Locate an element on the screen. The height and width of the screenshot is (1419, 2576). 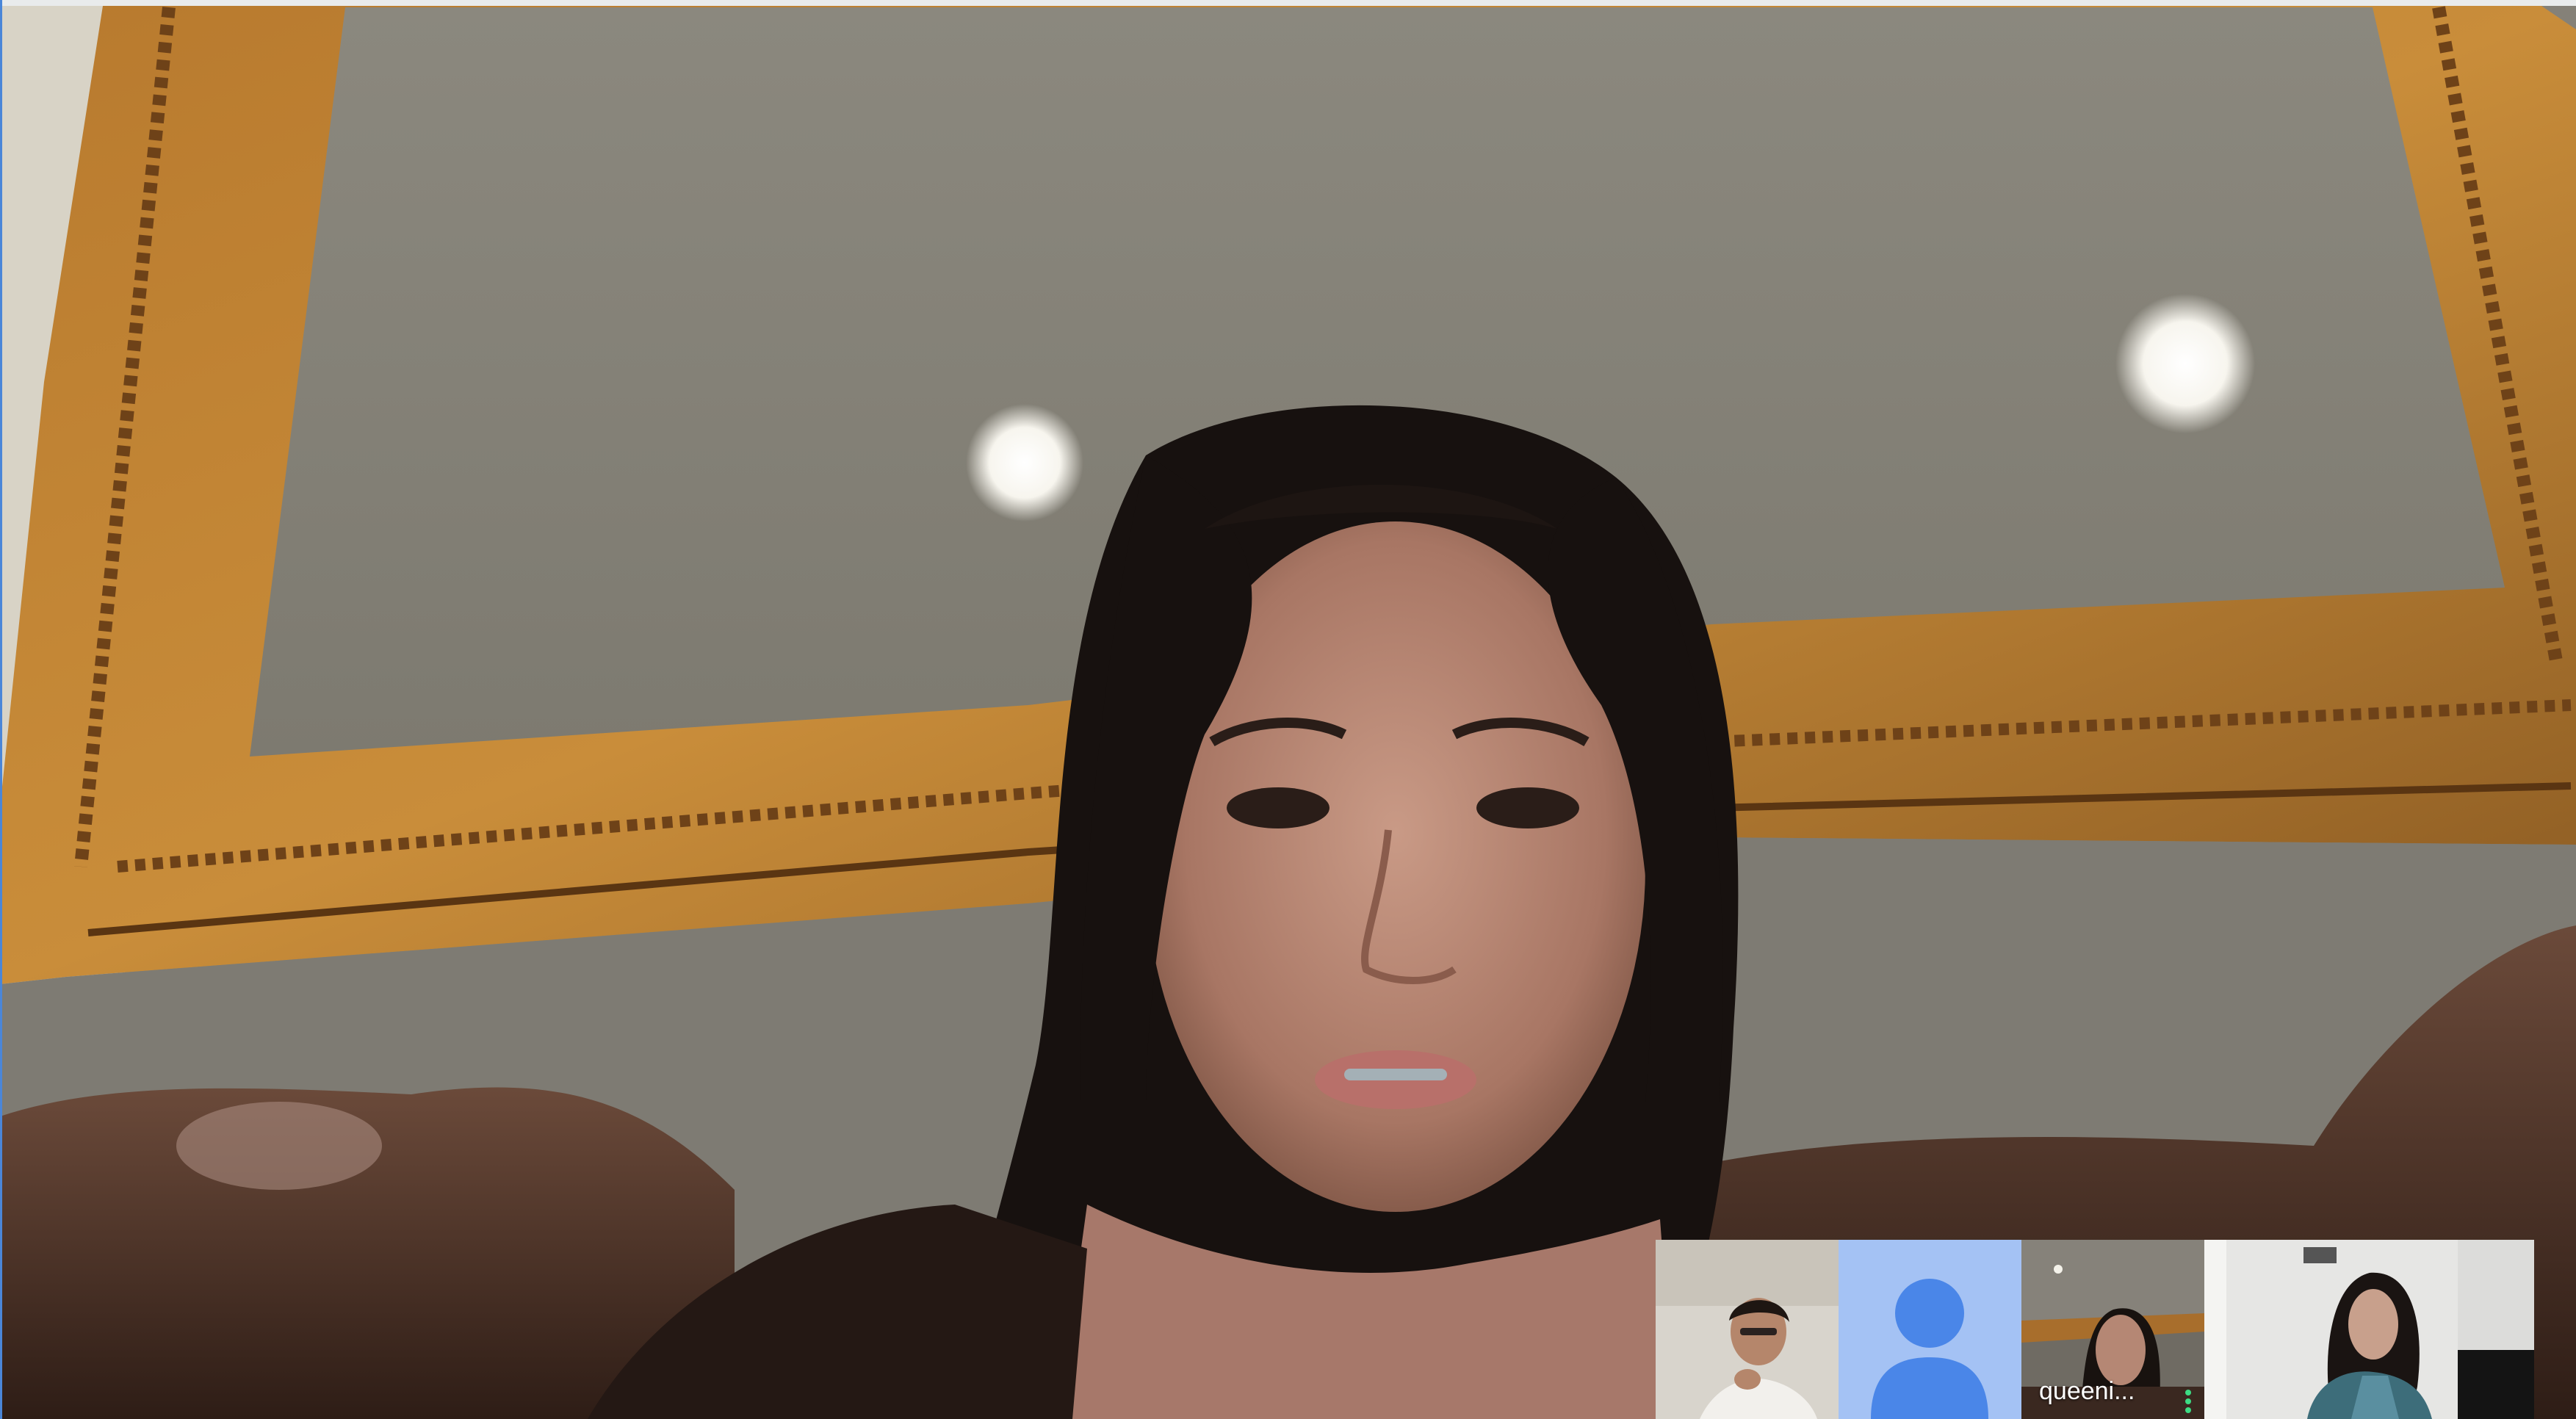
person-icon is located at coordinates (1930, 1330).